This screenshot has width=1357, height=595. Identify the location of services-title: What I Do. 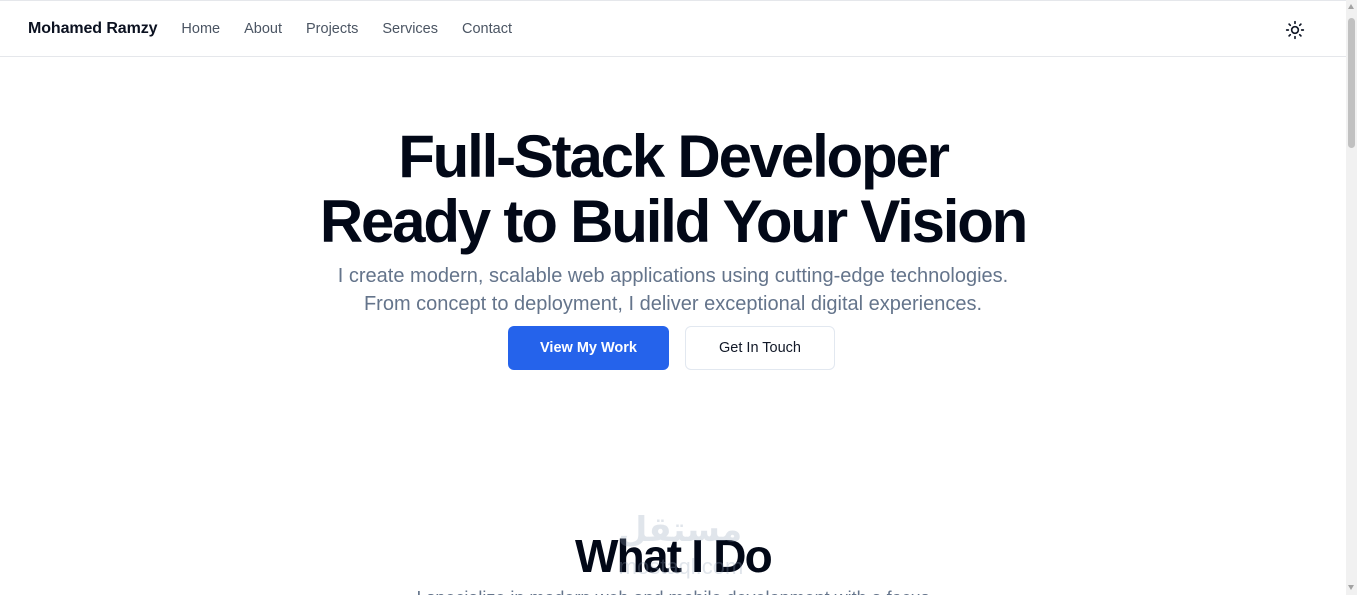
(674, 556).